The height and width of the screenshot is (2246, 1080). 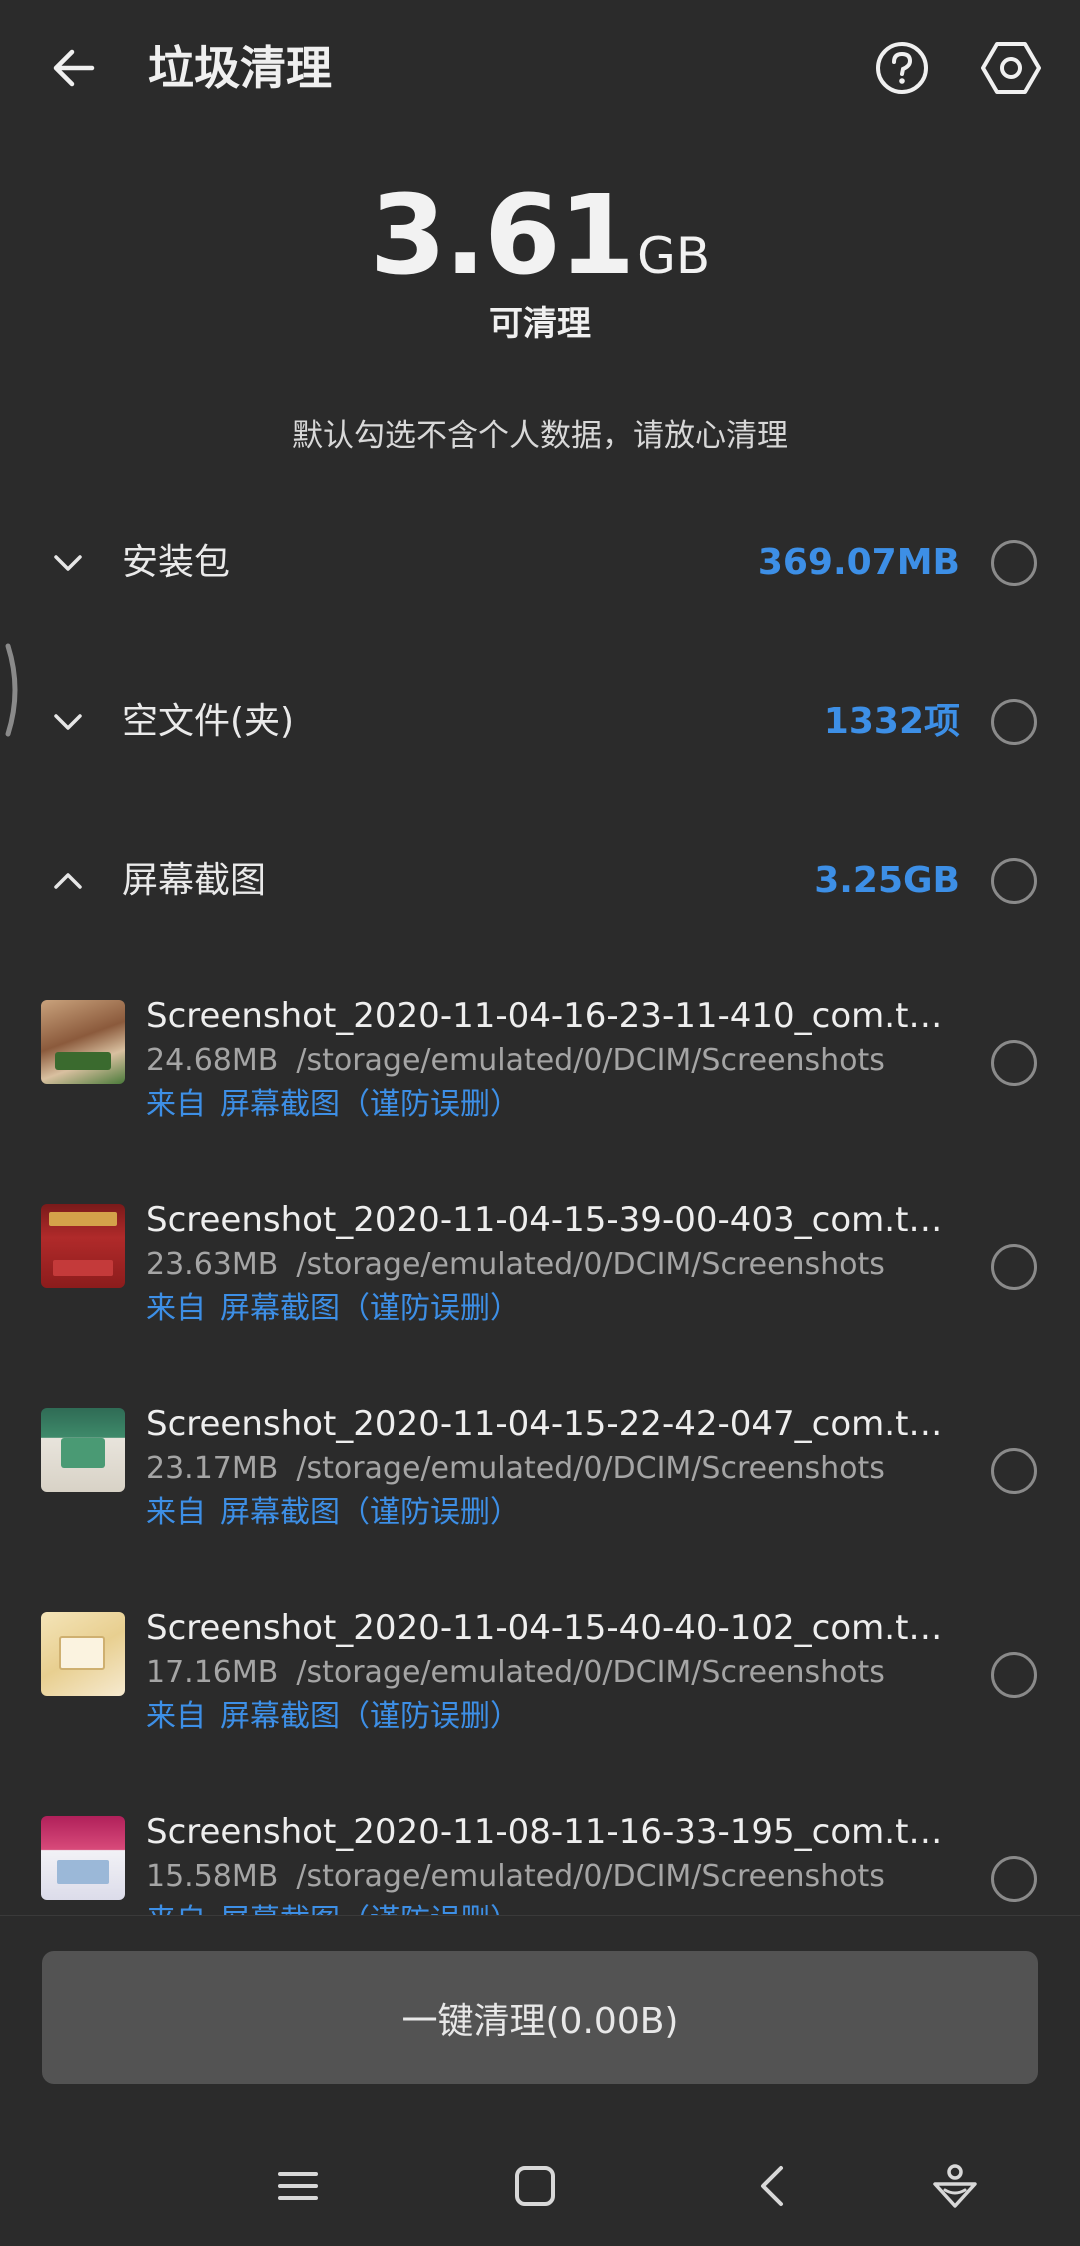 I want to click on assistant-nav-button, so click(x=955, y=2186).